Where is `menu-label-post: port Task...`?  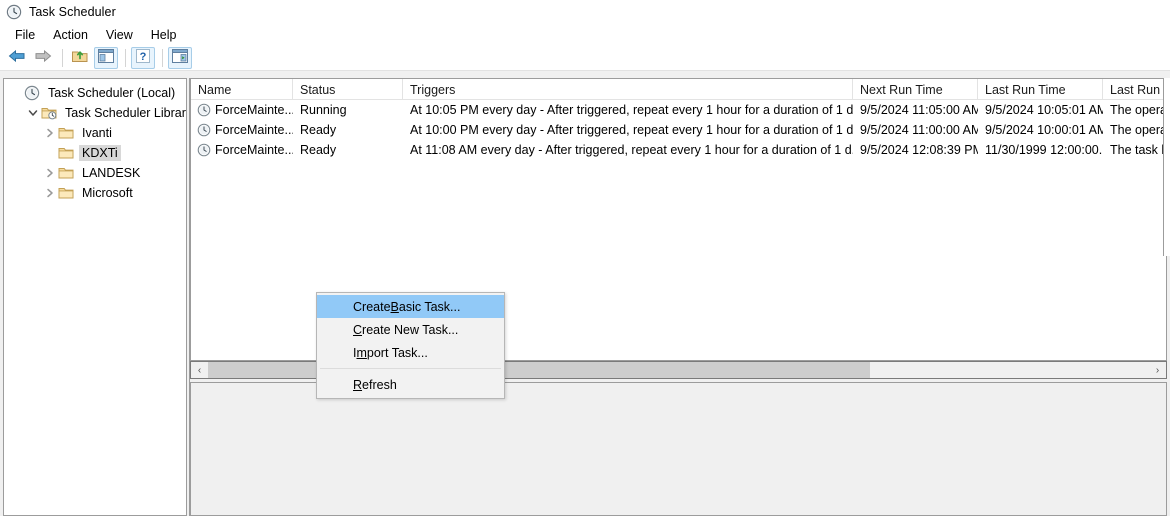
menu-label-post: port Task... is located at coordinates (397, 352).